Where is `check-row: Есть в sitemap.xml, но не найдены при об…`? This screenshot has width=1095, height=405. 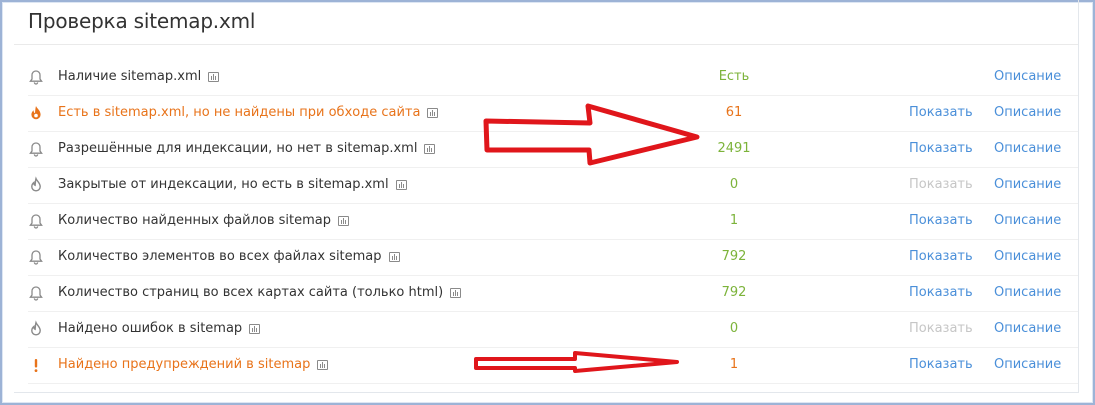 check-row: Есть в sitemap.xml, но не найдены при об… is located at coordinates (546, 114).